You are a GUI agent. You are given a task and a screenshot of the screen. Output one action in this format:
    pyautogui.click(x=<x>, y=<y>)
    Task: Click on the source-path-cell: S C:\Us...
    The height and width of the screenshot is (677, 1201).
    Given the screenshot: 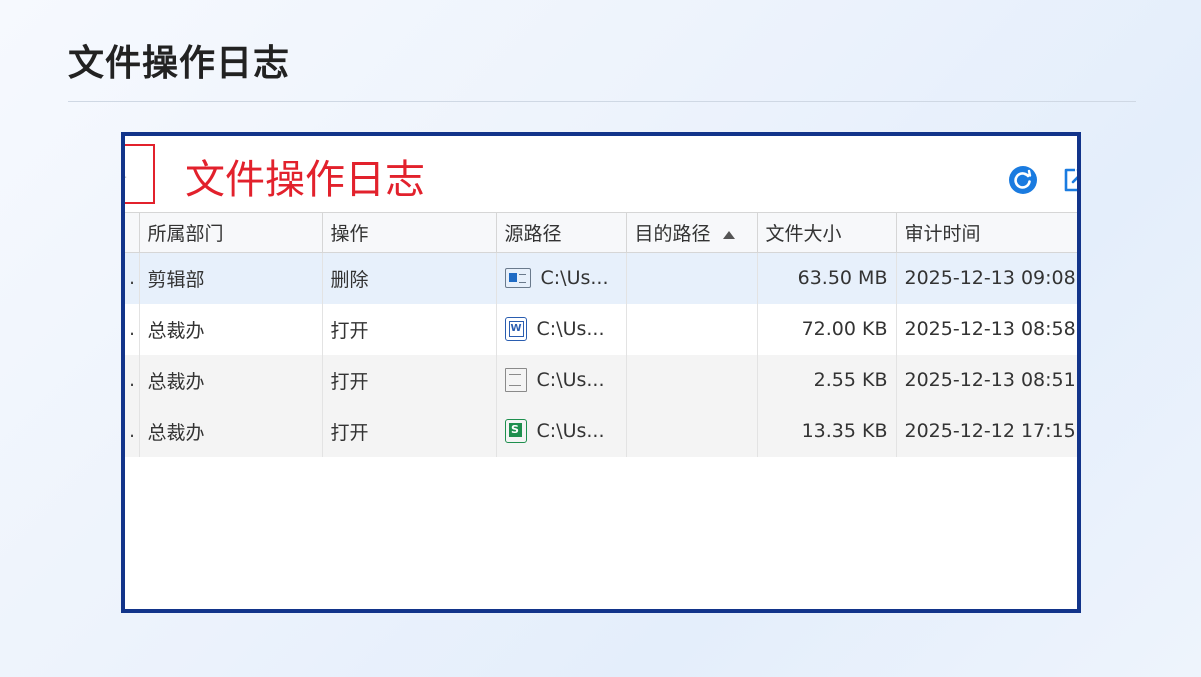 What is the action you would take?
    pyautogui.click(x=561, y=431)
    